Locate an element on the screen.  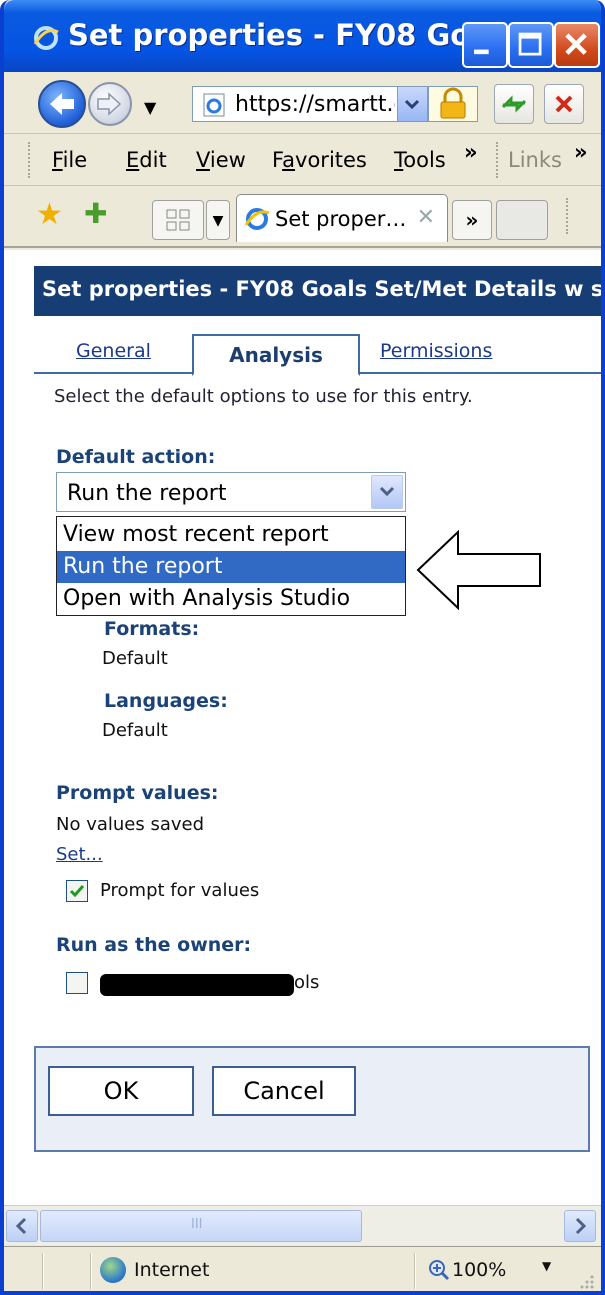
stop-button is located at coordinates (564, 104).